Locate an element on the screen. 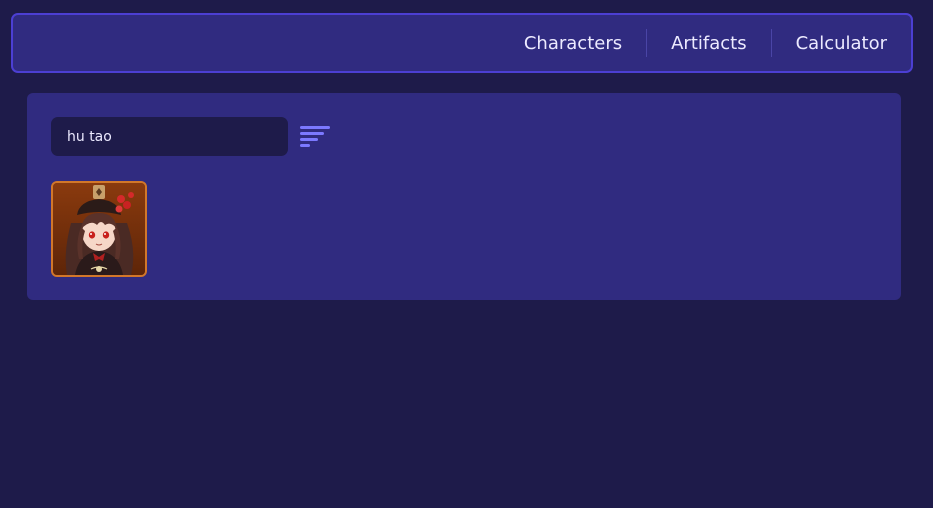 This screenshot has height=508, width=933. nav-item-calculator: Calculator is located at coordinates (841, 43).